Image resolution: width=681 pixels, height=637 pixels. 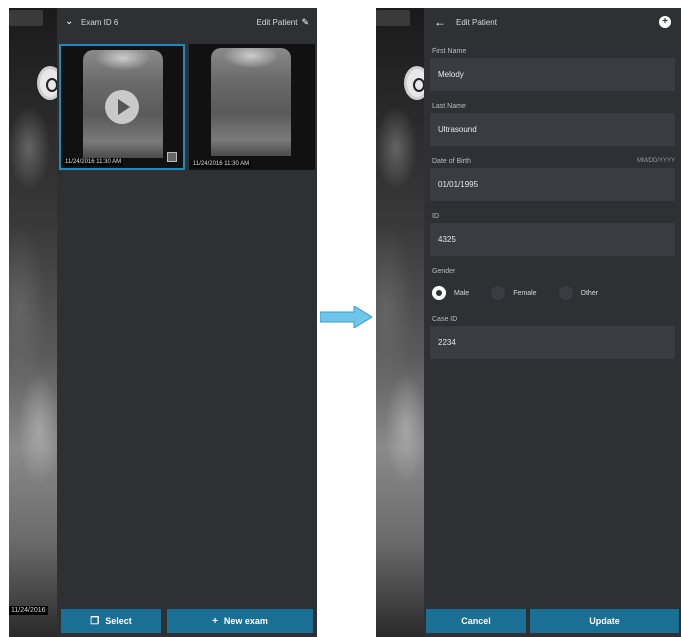 What do you see at coordinates (552, 293) in the screenshot?
I see `gender-radio-group: Male Female Other` at bounding box center [552, 293].